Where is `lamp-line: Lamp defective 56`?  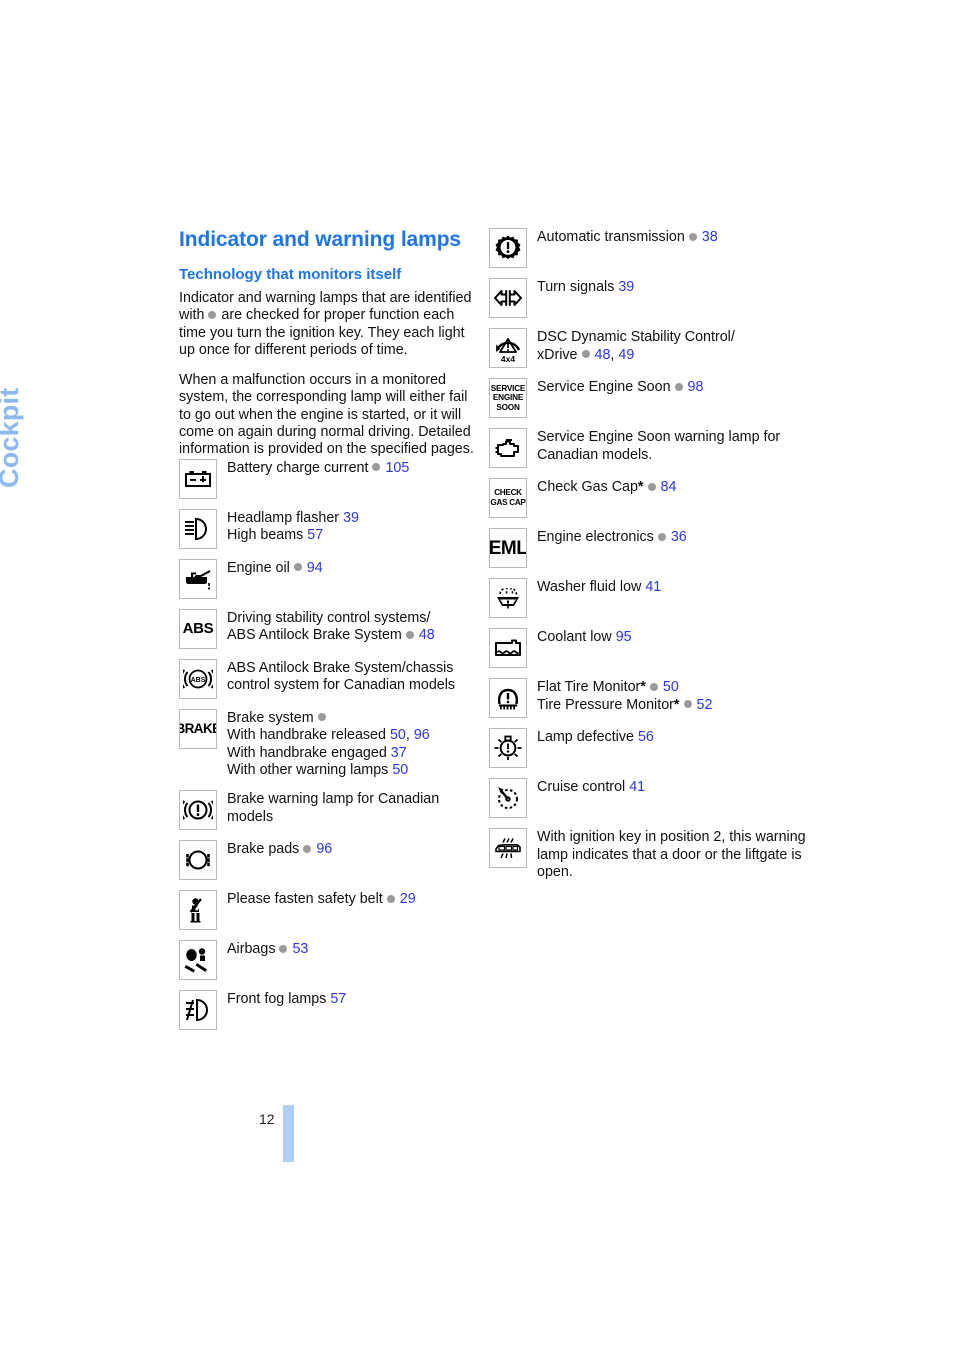 lamp-line: Lamp defective 56 is located at coordinates (595, 738).